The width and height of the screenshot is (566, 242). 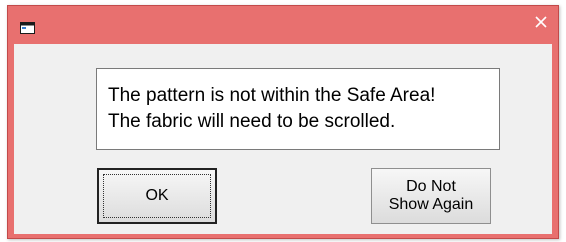 What do you see at coordinates (272, 95) in the screenshot?
I see `message-line-1: The pattern is not within the Safe Area!` at bounding box center [272, 95].